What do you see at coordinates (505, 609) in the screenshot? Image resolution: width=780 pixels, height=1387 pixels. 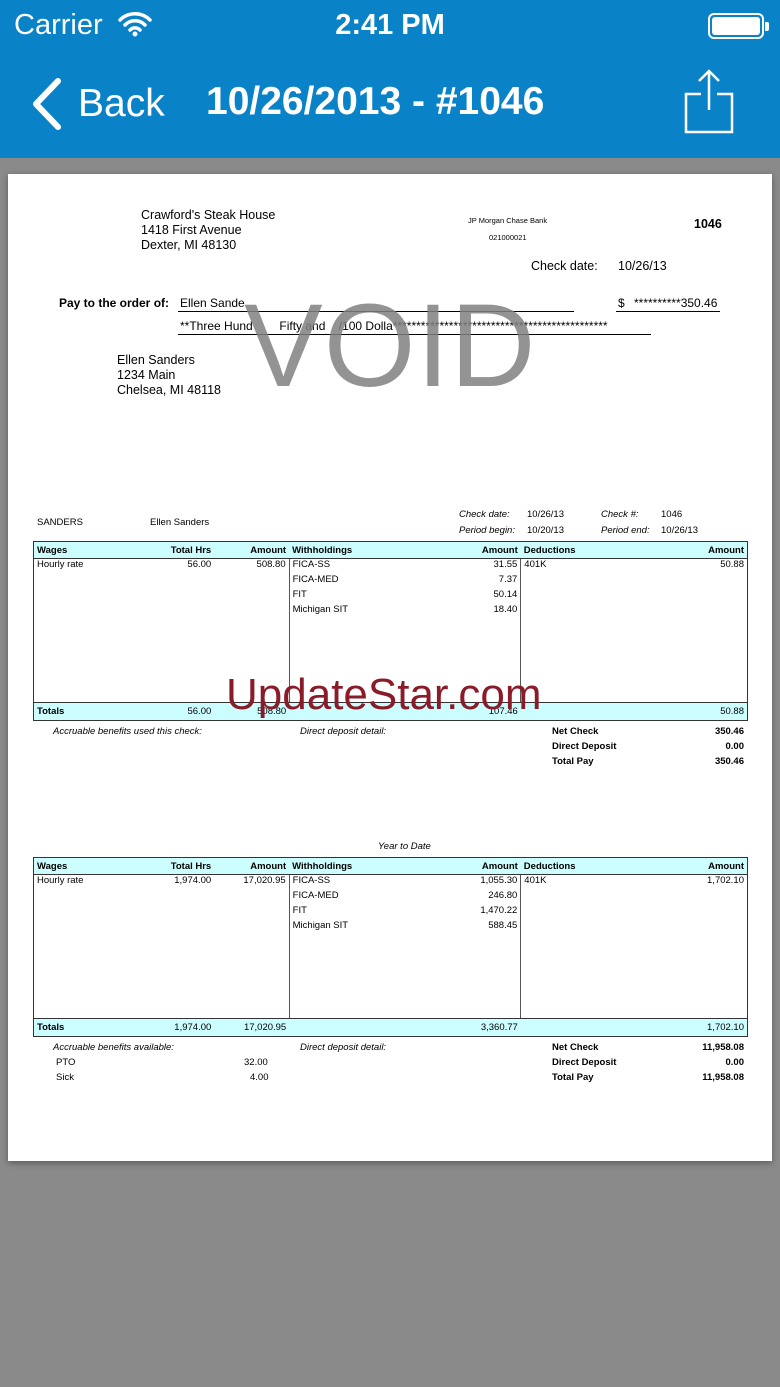 I see `withholding-amount: 18.40` at bounding box center [505, 609].